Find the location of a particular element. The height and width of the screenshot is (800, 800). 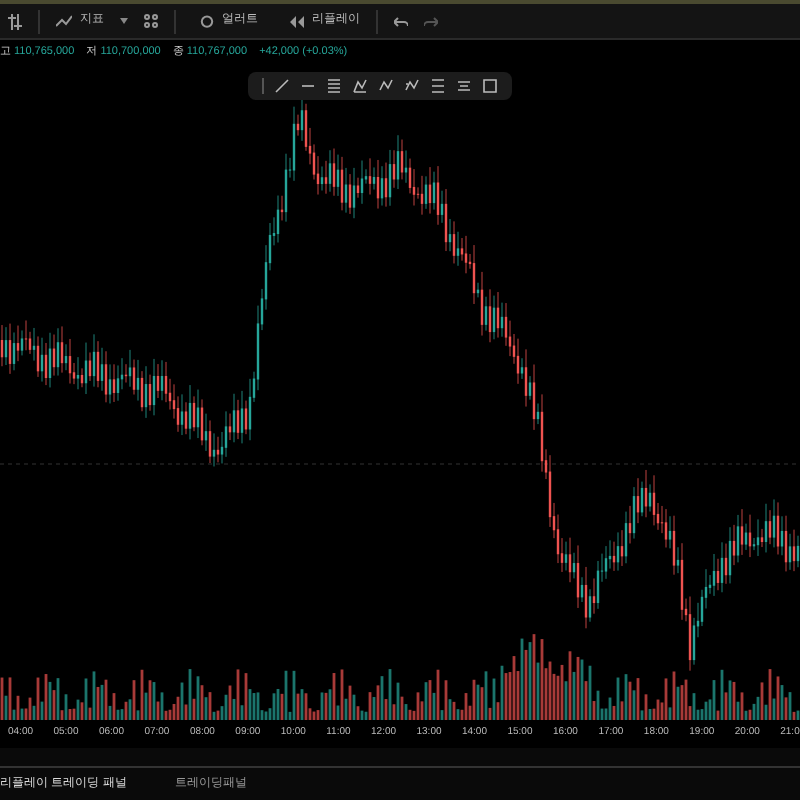

caret-icon is located at coordinates (124, 21).